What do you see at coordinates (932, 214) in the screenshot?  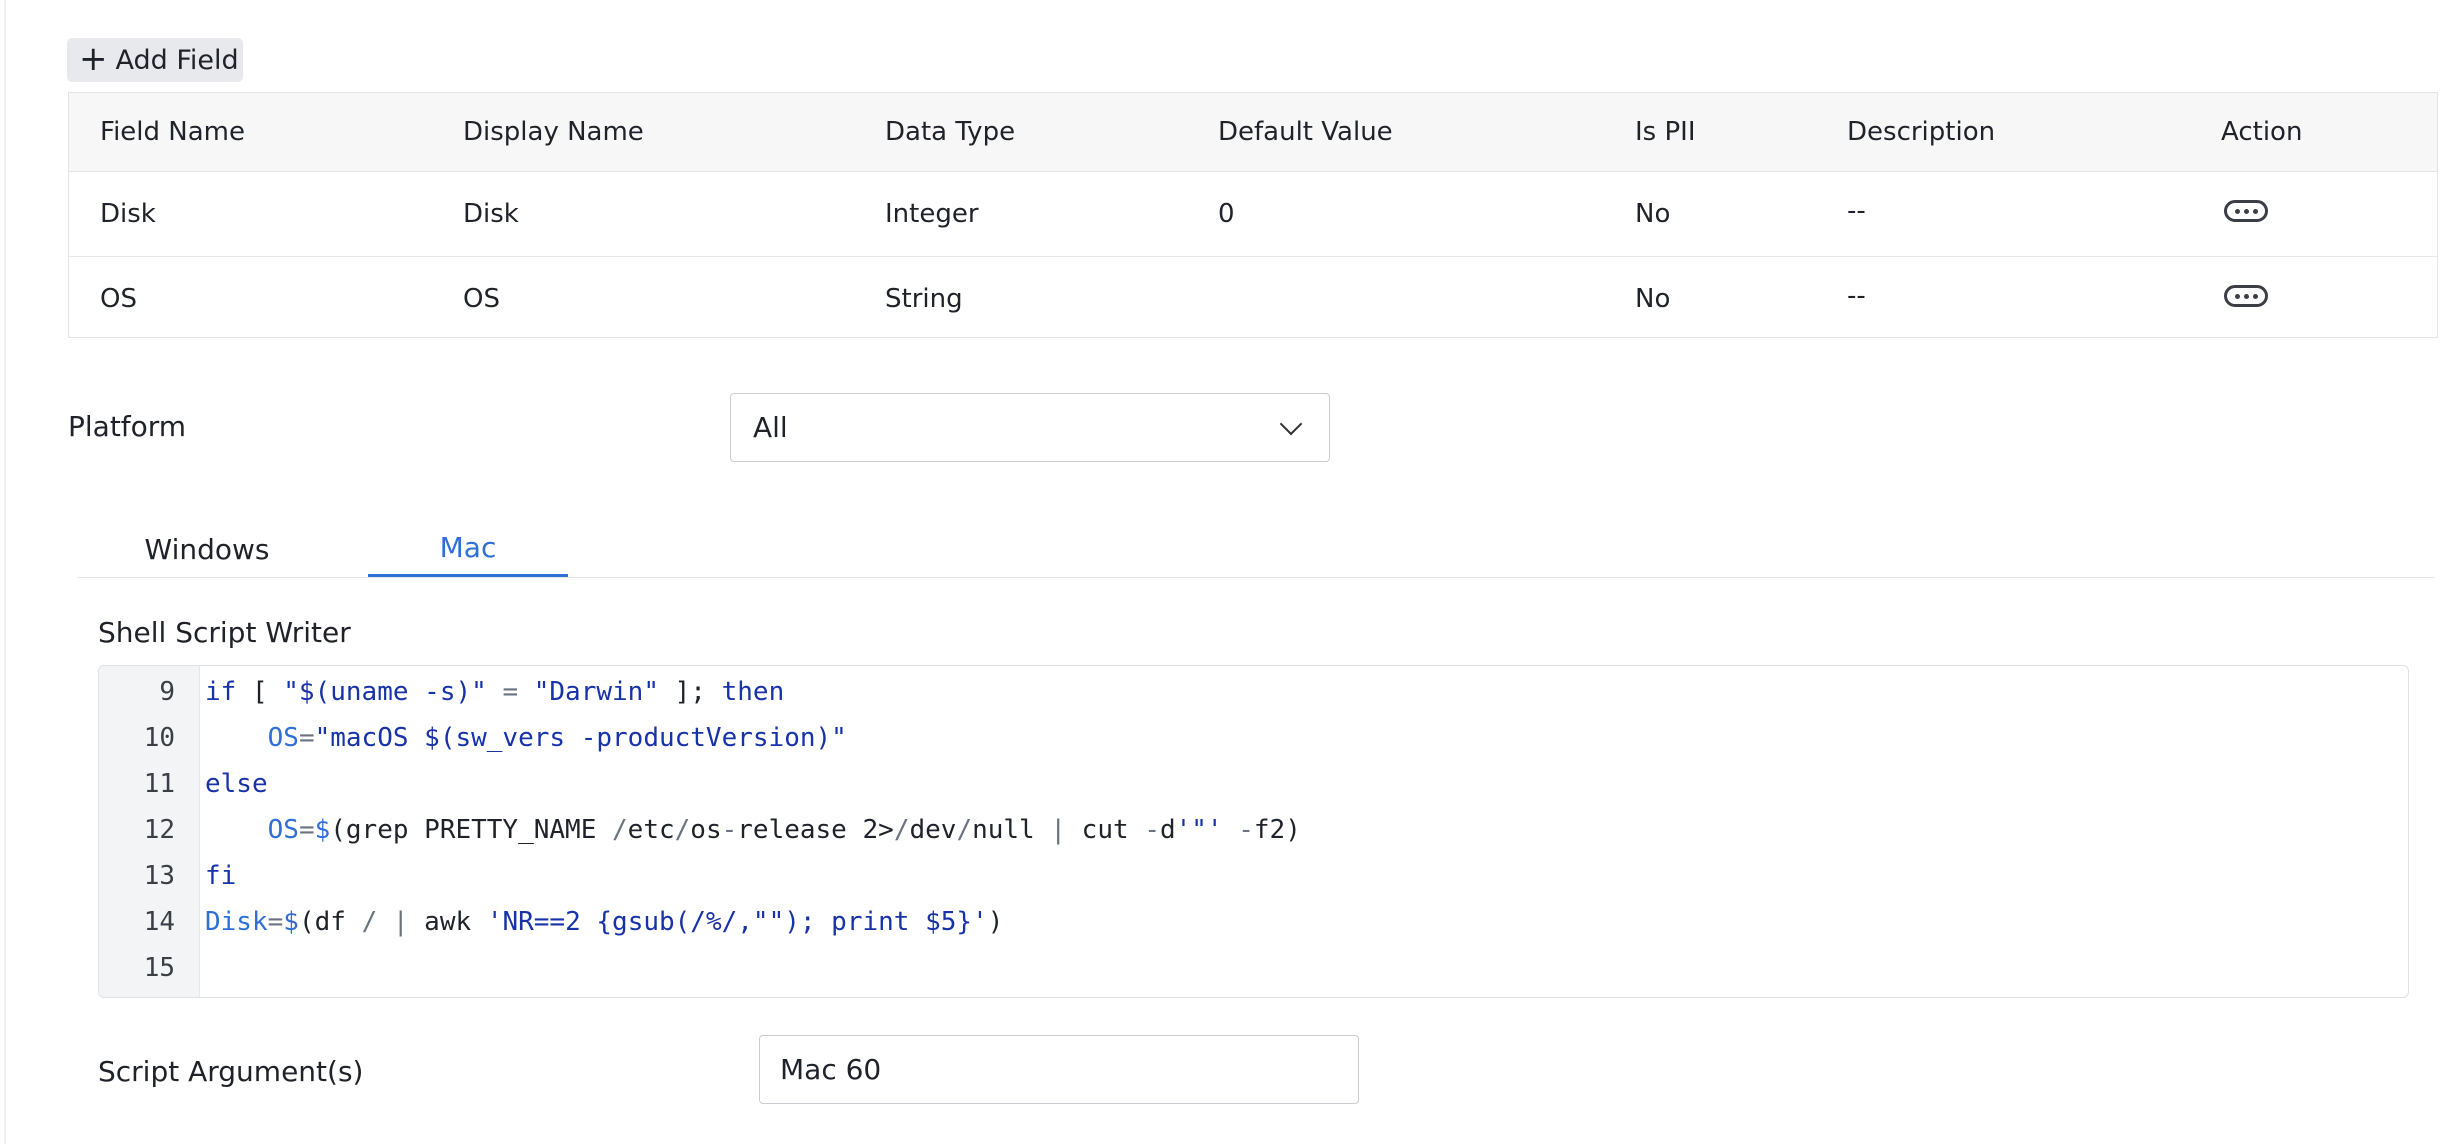 I see `cell-data-type: Integer` at bounding box center [932, 214].